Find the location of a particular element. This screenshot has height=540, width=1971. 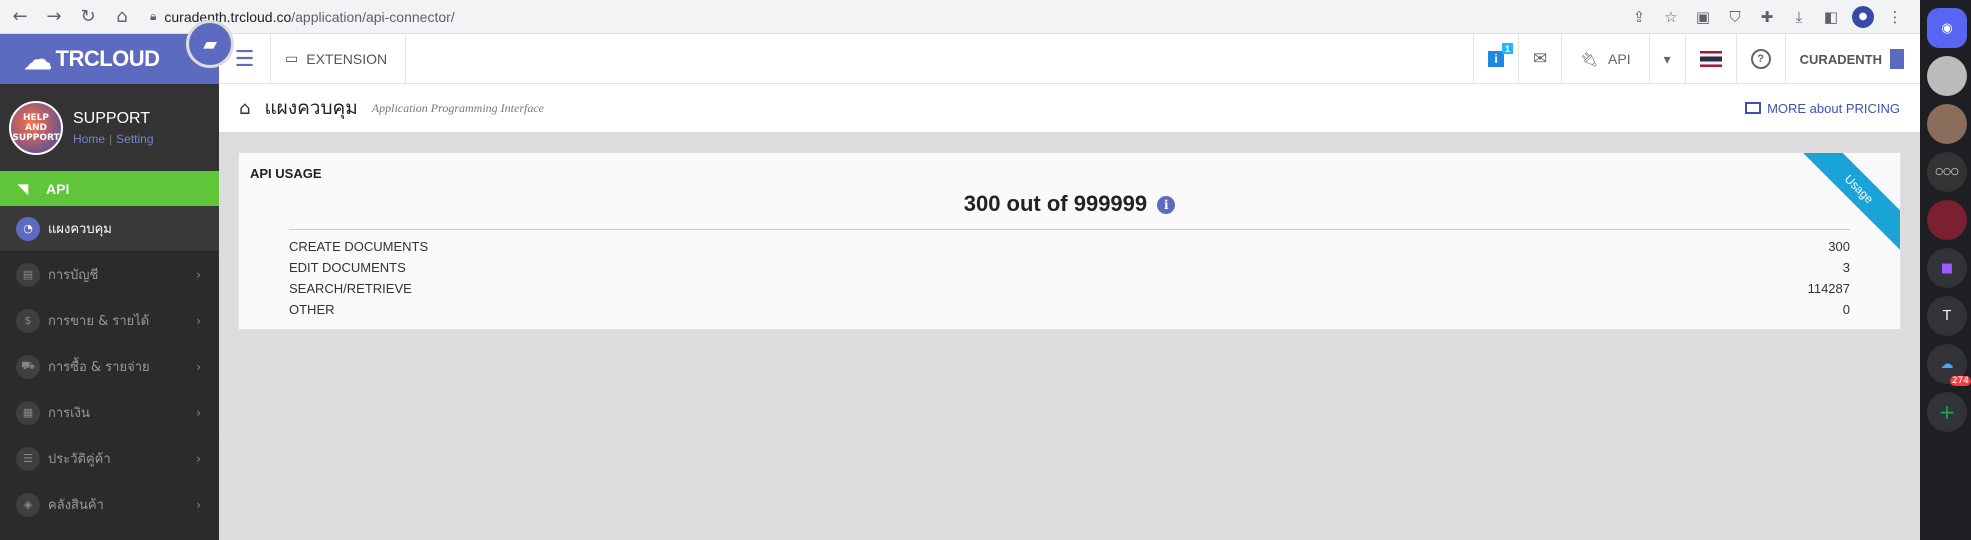

pricing-link: MORE about PRICING is located at coordinates (1822, 108).